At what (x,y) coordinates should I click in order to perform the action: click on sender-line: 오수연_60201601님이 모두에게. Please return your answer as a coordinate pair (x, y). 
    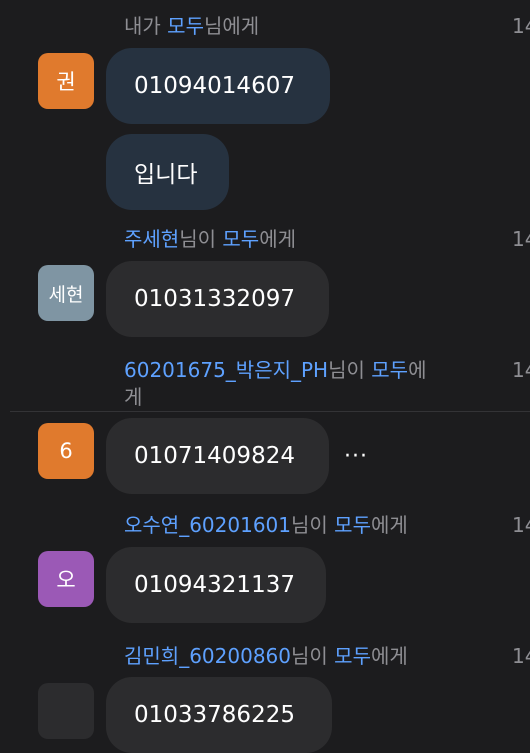
    Looking at the image, I should click on (266, 525).